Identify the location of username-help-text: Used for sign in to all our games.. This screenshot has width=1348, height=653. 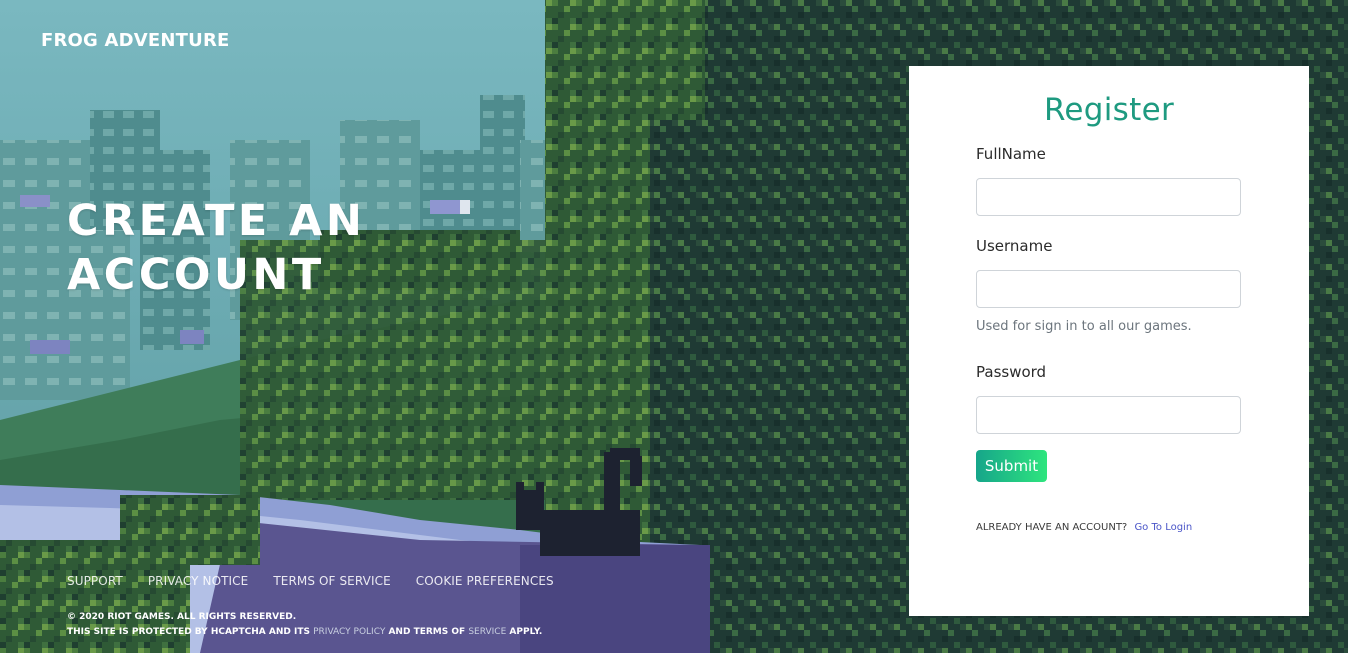
(1084, 326).